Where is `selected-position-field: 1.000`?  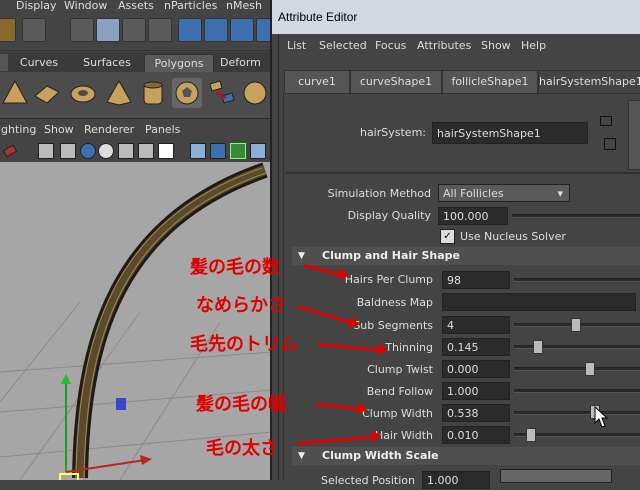 selected-position-field: 1.000 is located at coordinates (456, 480).